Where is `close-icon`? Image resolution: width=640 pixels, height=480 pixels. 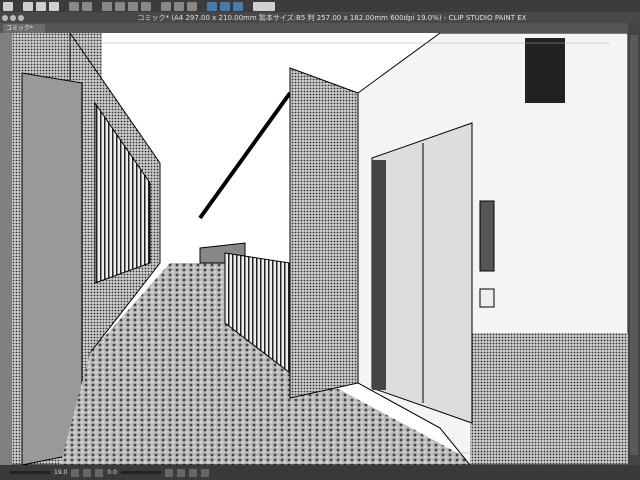
close-icon is located at coordinates (5, 17).